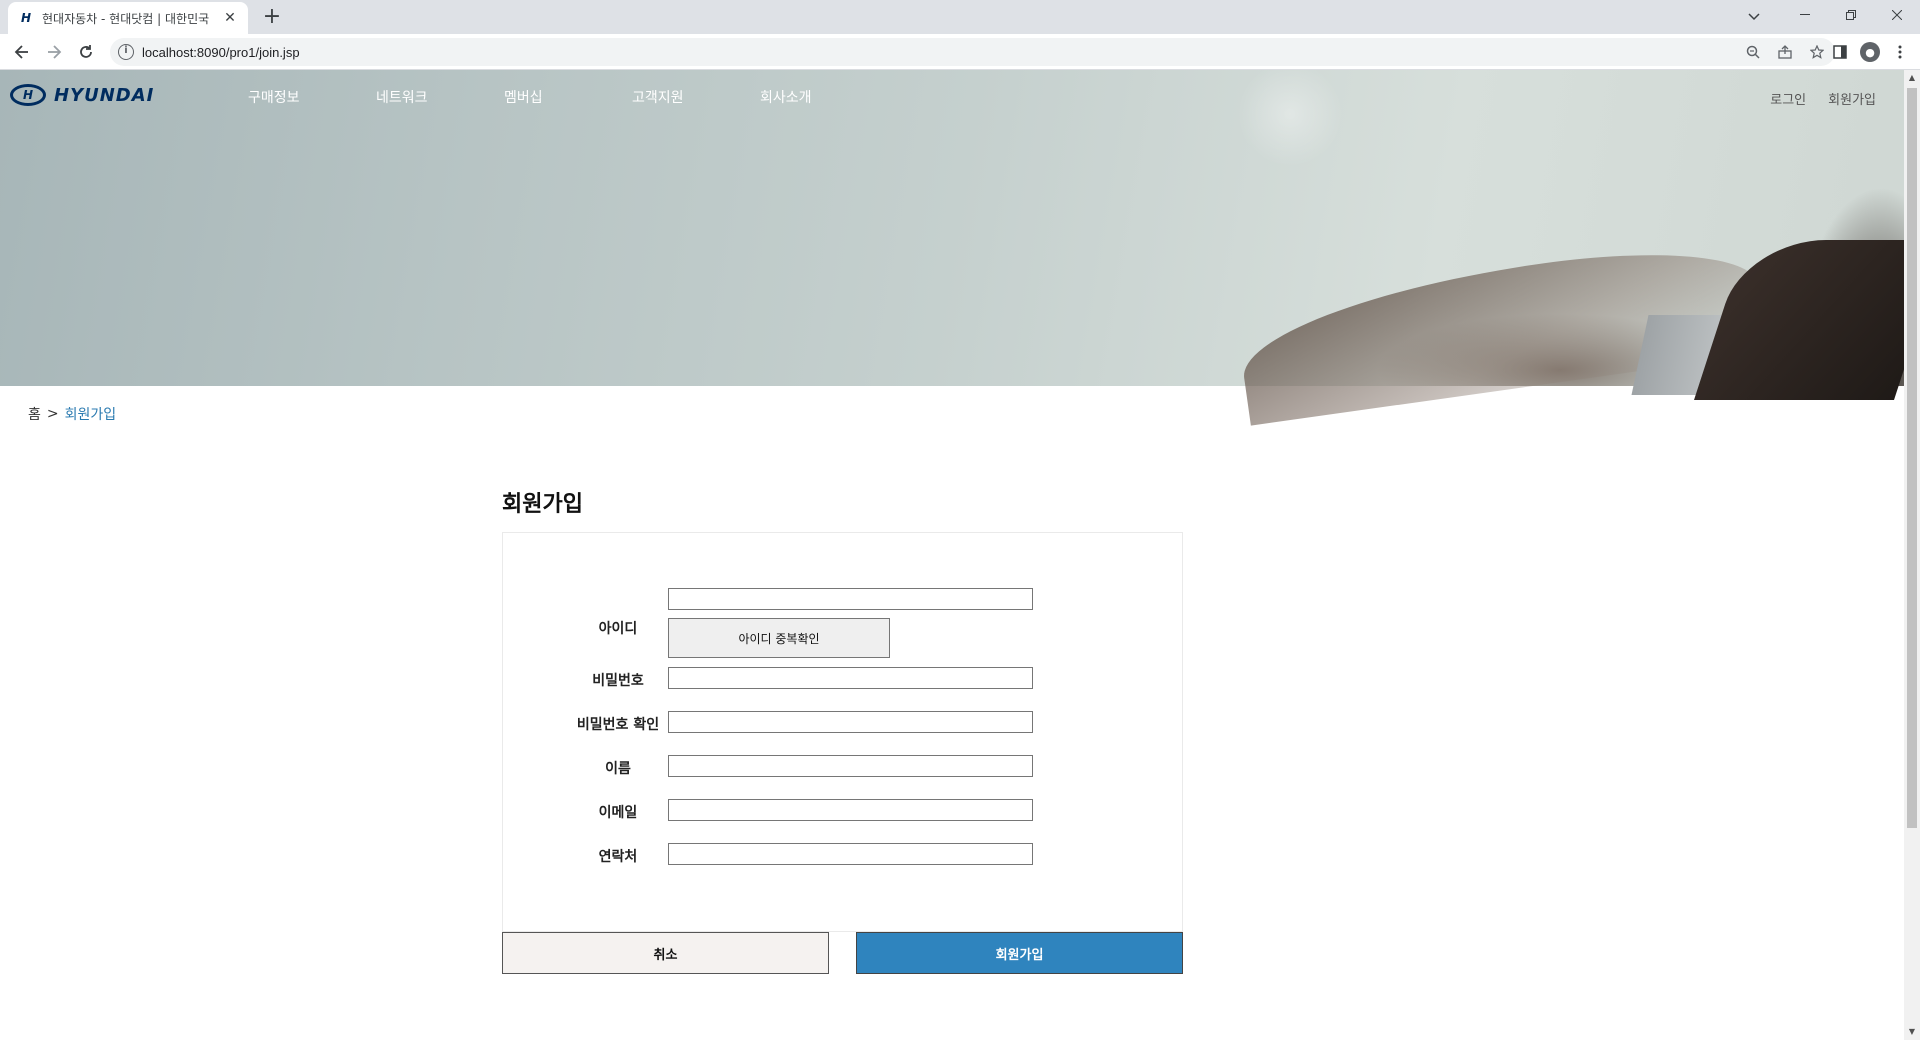 The image size is (1920, 1040). What do you see at coordinates (1900, 52) in the screenshot?
I see `menu-kebab-icon` at bounding box center [1900, 52].